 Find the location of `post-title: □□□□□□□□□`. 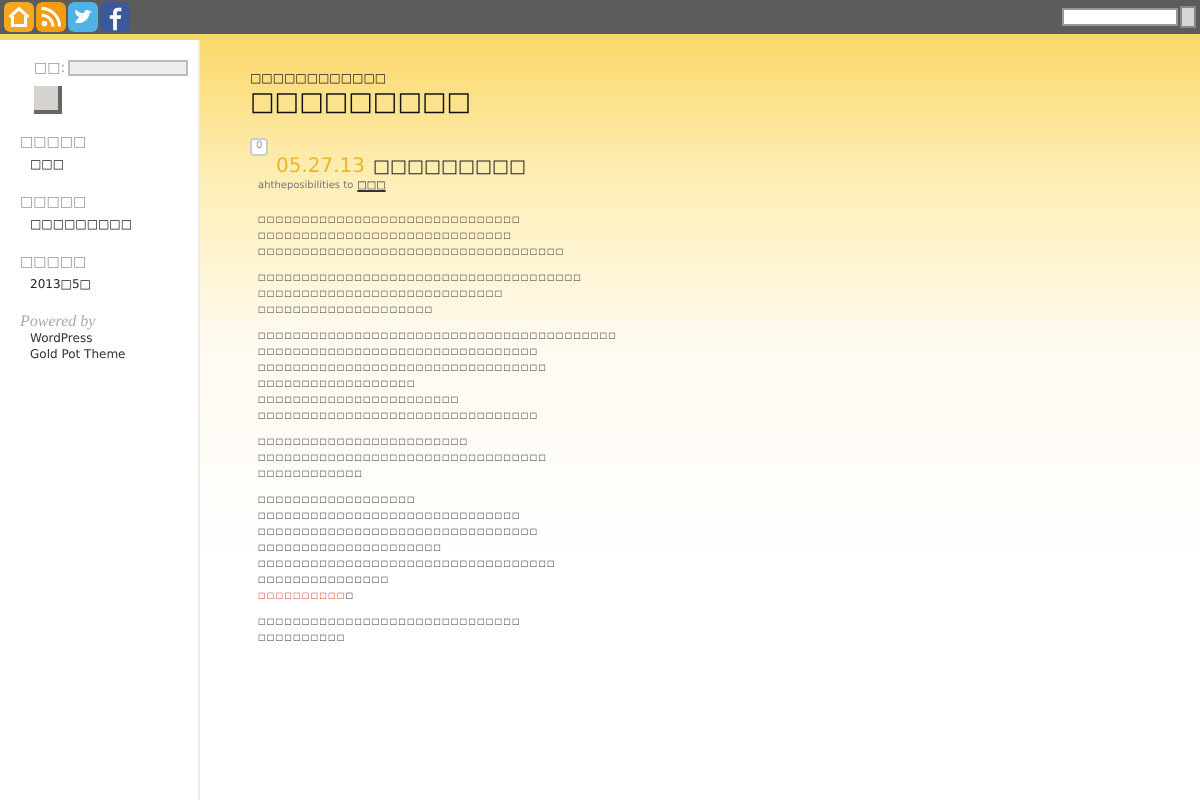

post-title: □□□□□□□□□ is located at coordinates (450, 168).